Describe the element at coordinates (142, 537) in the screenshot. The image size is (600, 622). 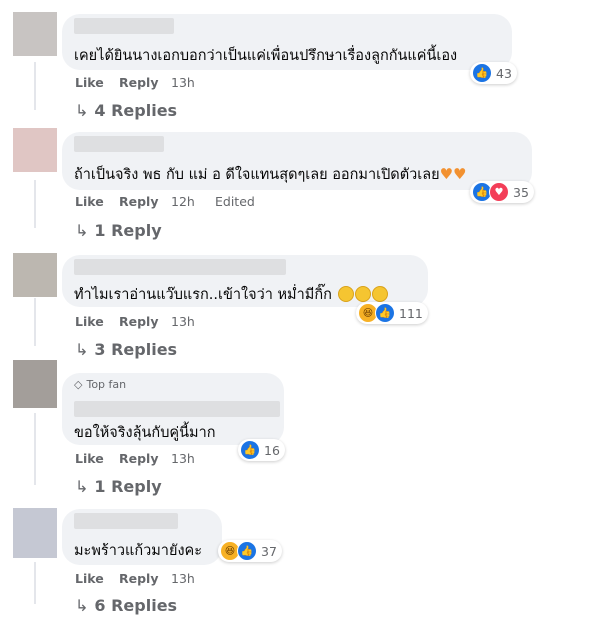
I see `comment-bubble: มะพร้าวแก้วมายังคะ` at that location.